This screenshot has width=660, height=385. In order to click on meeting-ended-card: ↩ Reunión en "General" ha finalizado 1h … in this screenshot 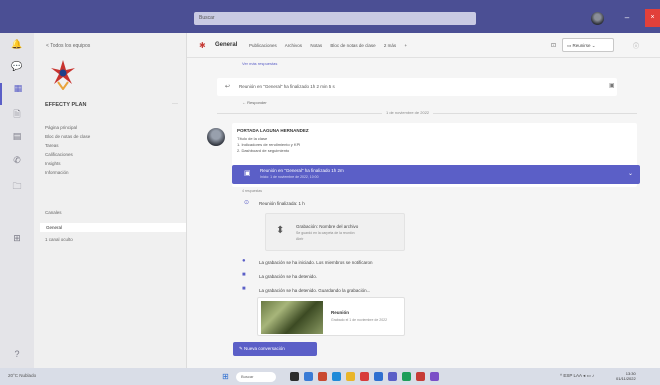, I will do `click(417, 87)`.